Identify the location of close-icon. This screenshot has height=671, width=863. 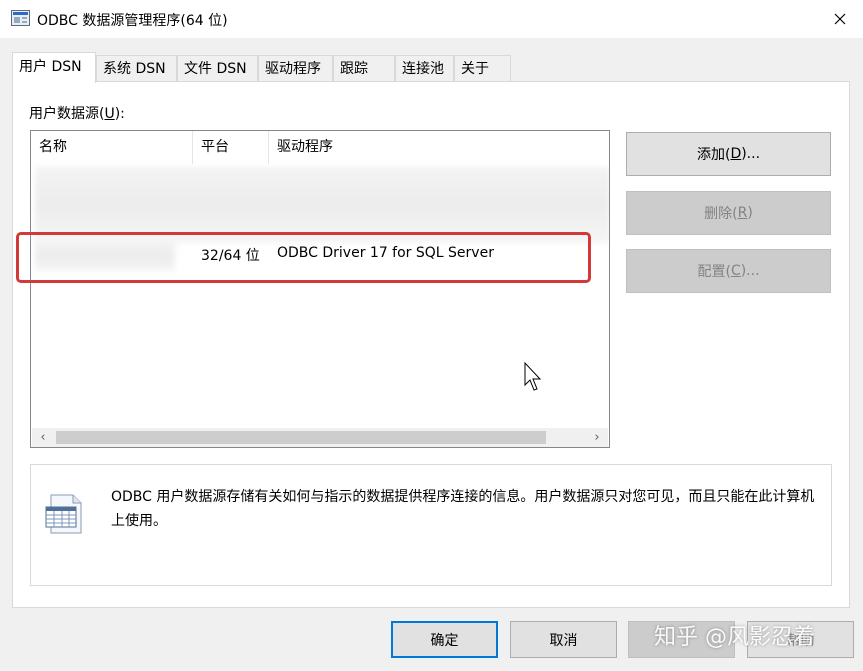
(840, 19).